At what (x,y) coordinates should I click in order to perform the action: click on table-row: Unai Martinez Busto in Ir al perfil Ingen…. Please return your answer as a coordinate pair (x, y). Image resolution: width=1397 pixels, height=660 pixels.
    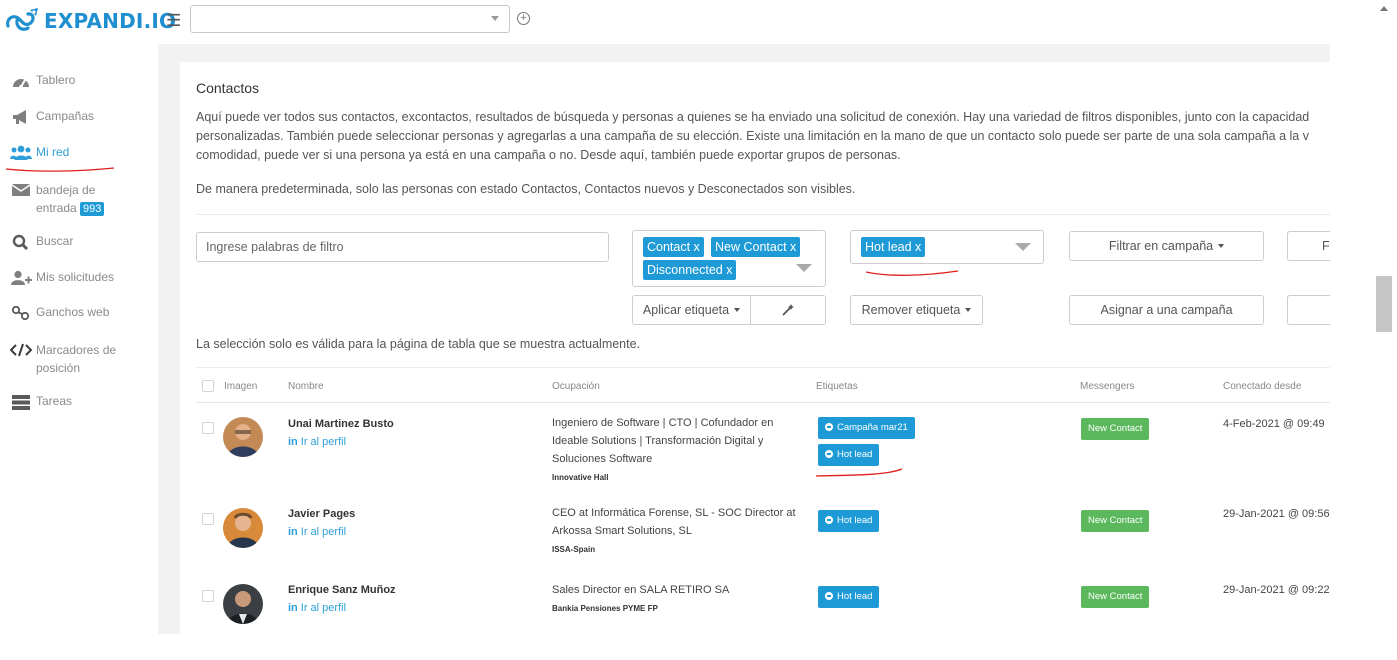
    Looking at the image, I should click on (763, 452).